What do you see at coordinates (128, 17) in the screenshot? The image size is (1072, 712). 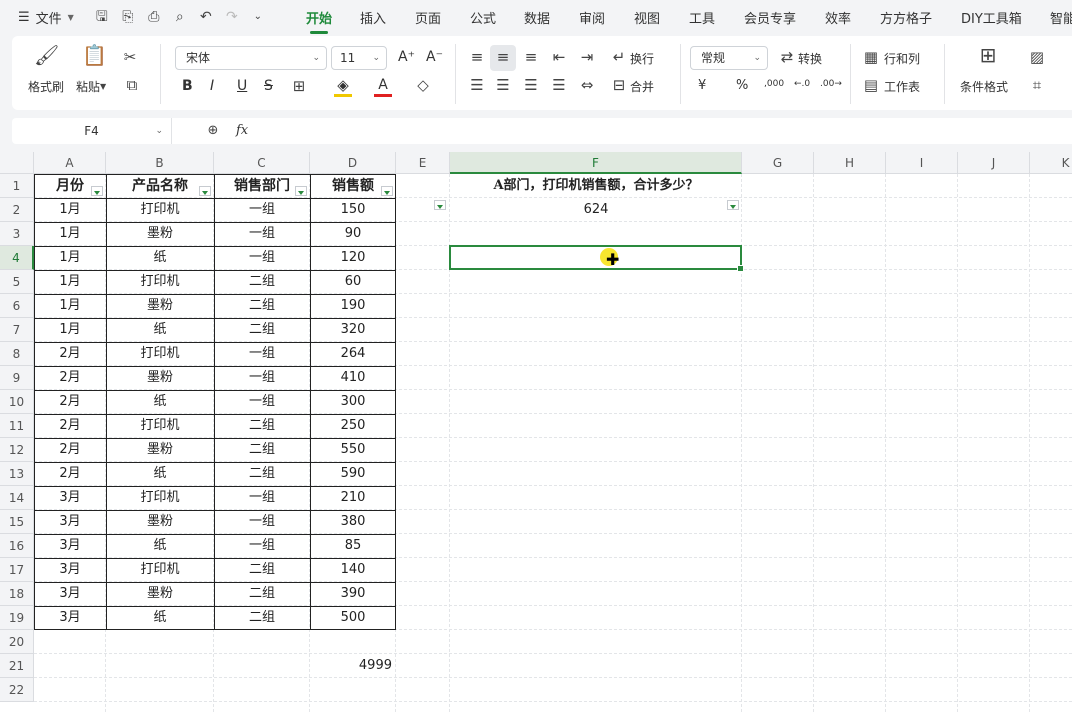 I see `export-pdf-icon: ⎘` at bounding box center [128, 17].